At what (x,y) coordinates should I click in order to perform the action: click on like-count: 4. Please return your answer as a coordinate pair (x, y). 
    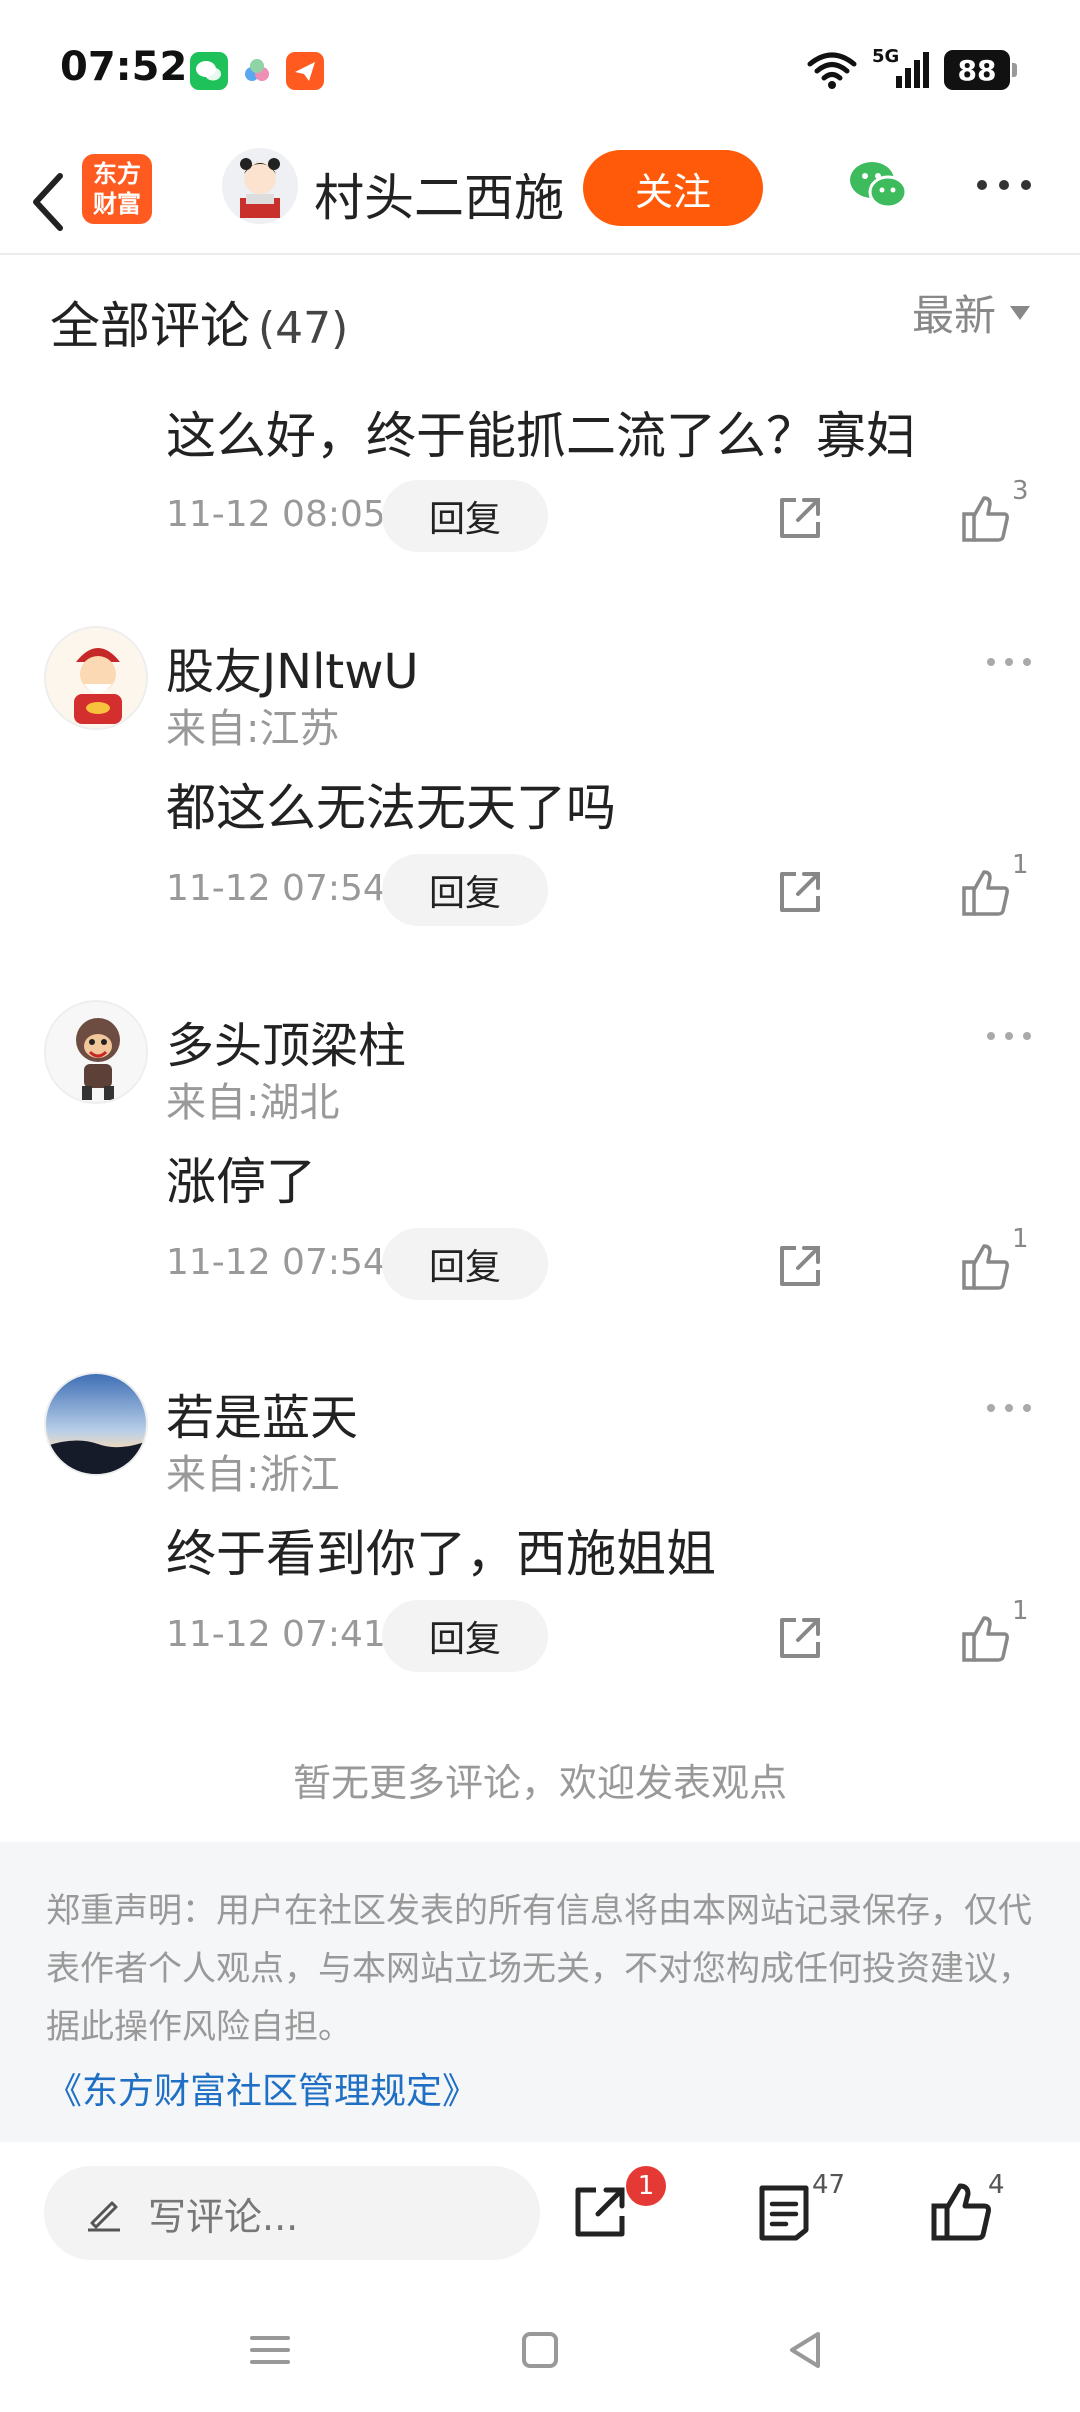
    Looking at the image, I should click on (996, 2185).